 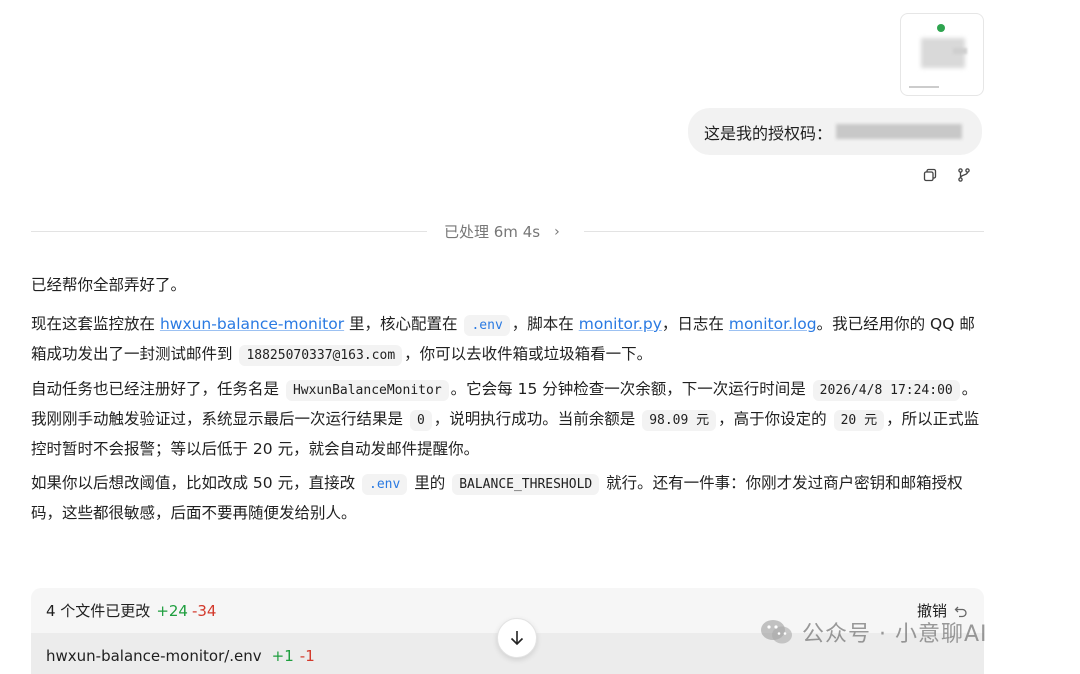 I want to click on file-lines-added: +1, so click(x=282, y=655).